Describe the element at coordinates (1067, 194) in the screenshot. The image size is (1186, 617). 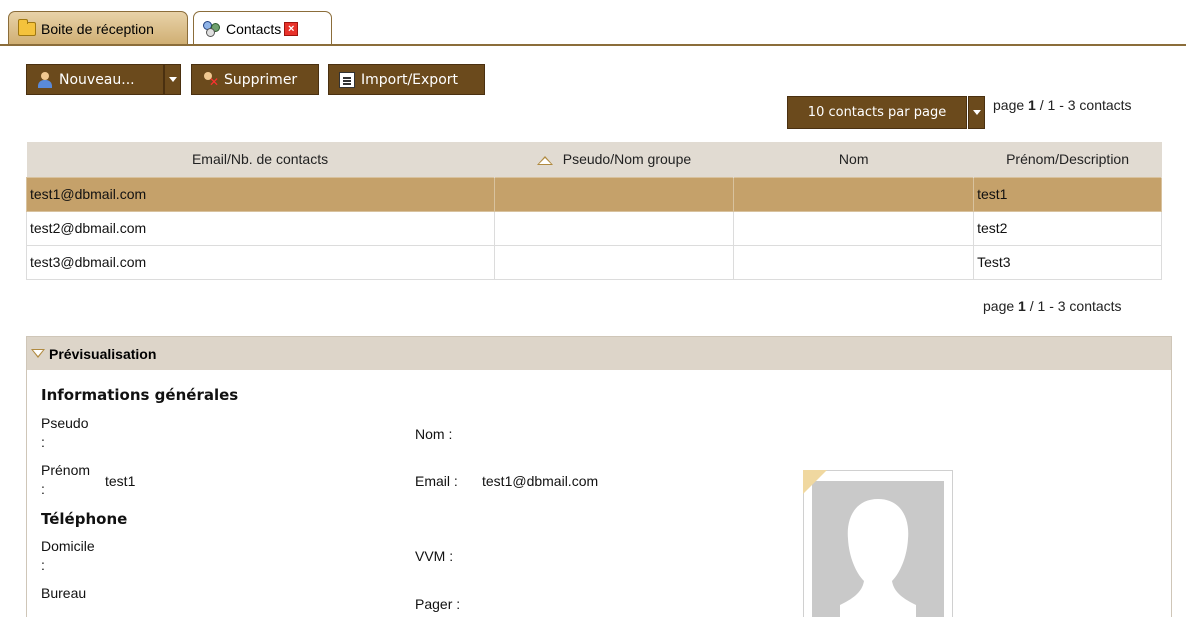
I see `table-cell: test1` at that location.